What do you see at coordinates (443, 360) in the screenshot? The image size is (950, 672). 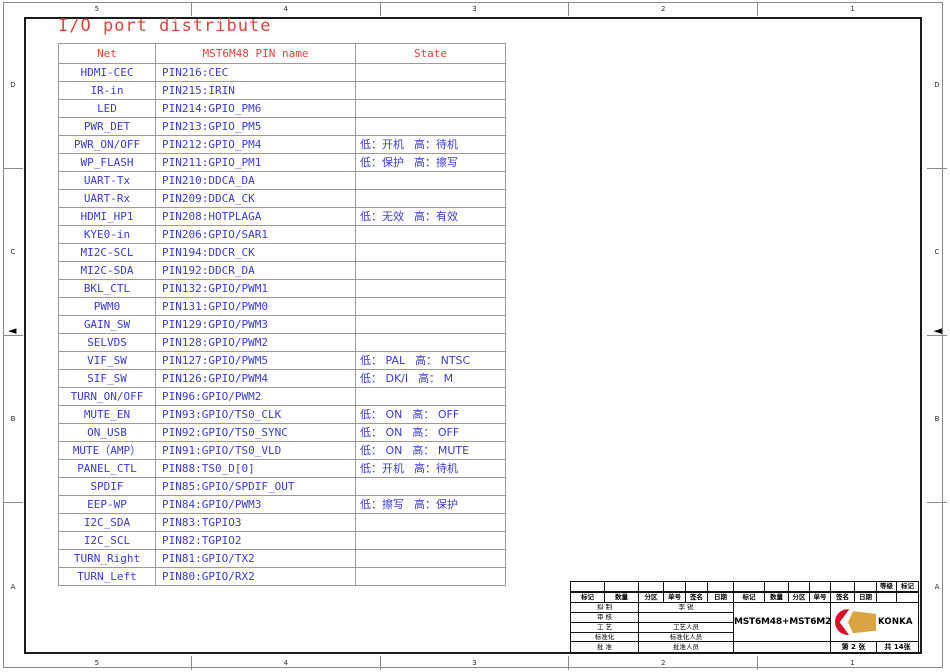 I see `state-high: 高： NTSC` at bounding box center [443, 360].